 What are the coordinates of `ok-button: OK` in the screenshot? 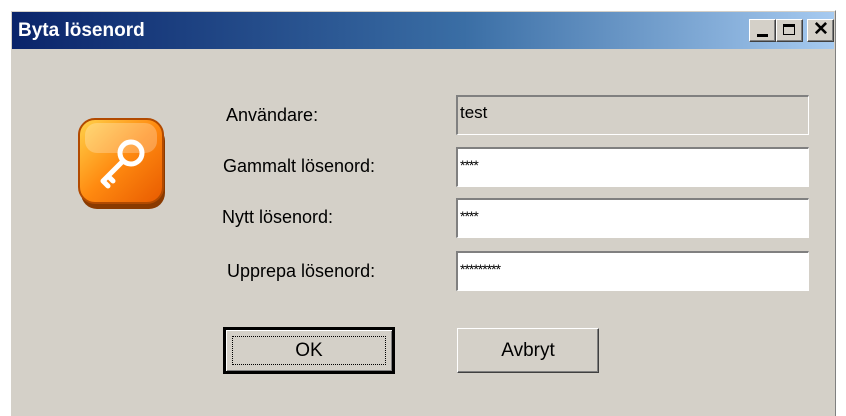 It's located at (309, 350).